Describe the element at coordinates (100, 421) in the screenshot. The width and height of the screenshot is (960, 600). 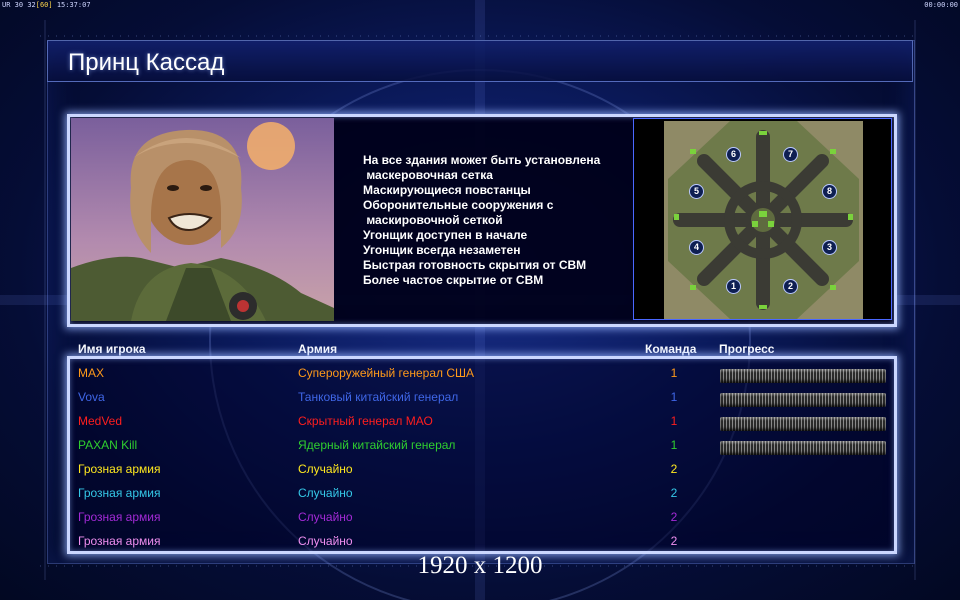
I see `player-name: MedVed` at that location.